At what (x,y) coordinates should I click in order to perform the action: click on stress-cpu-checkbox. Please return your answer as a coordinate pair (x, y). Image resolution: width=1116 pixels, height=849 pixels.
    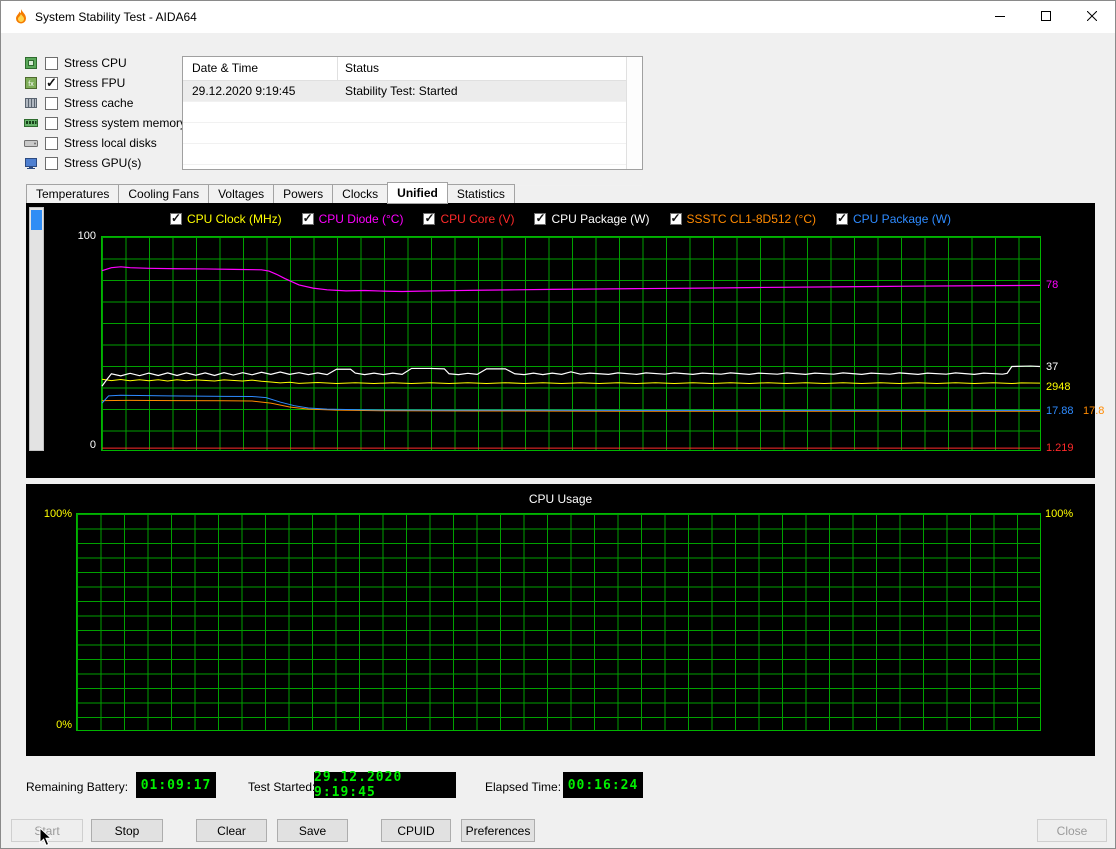
    Looking at the image, I should click on (51, 63).